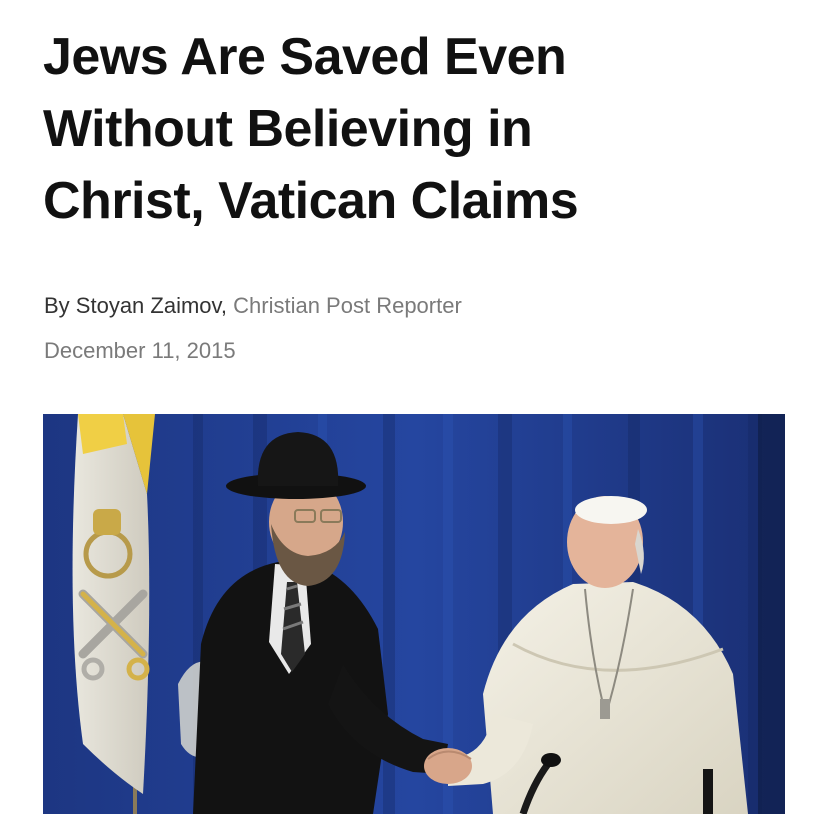 The width and height of the screenshot is (828, 814). Describe the element at coordinates (311, 200) in the screenshot. I see `headline-line-3: Christ, Vatican Claims` at that location.